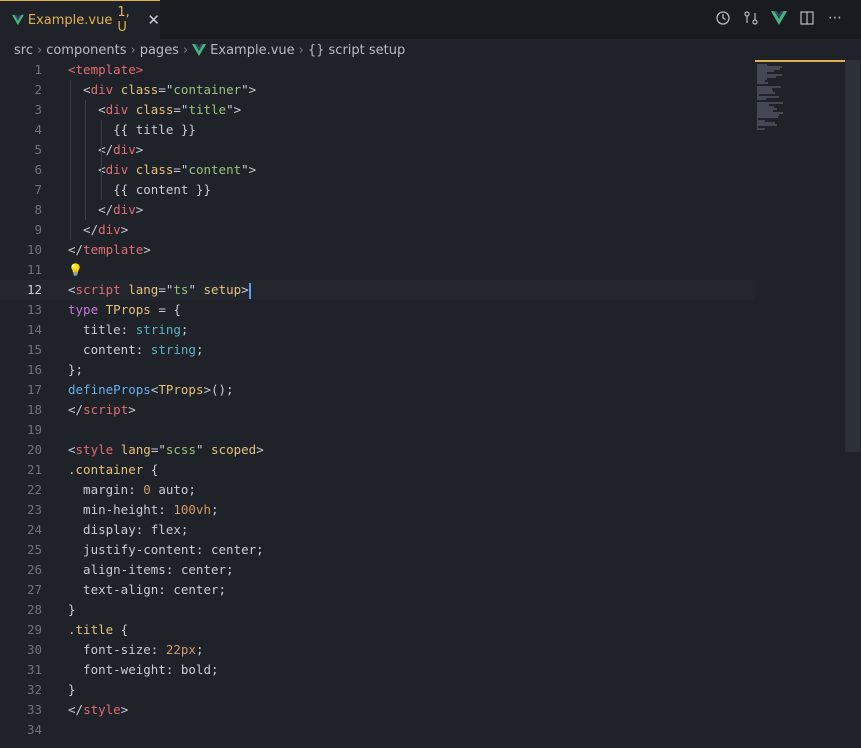 This screenshot has width=861, height=748. Describe the element at coordinates (252, 50) in the screenshot. I see `breadcrumb-file: Example.vue` at that location.